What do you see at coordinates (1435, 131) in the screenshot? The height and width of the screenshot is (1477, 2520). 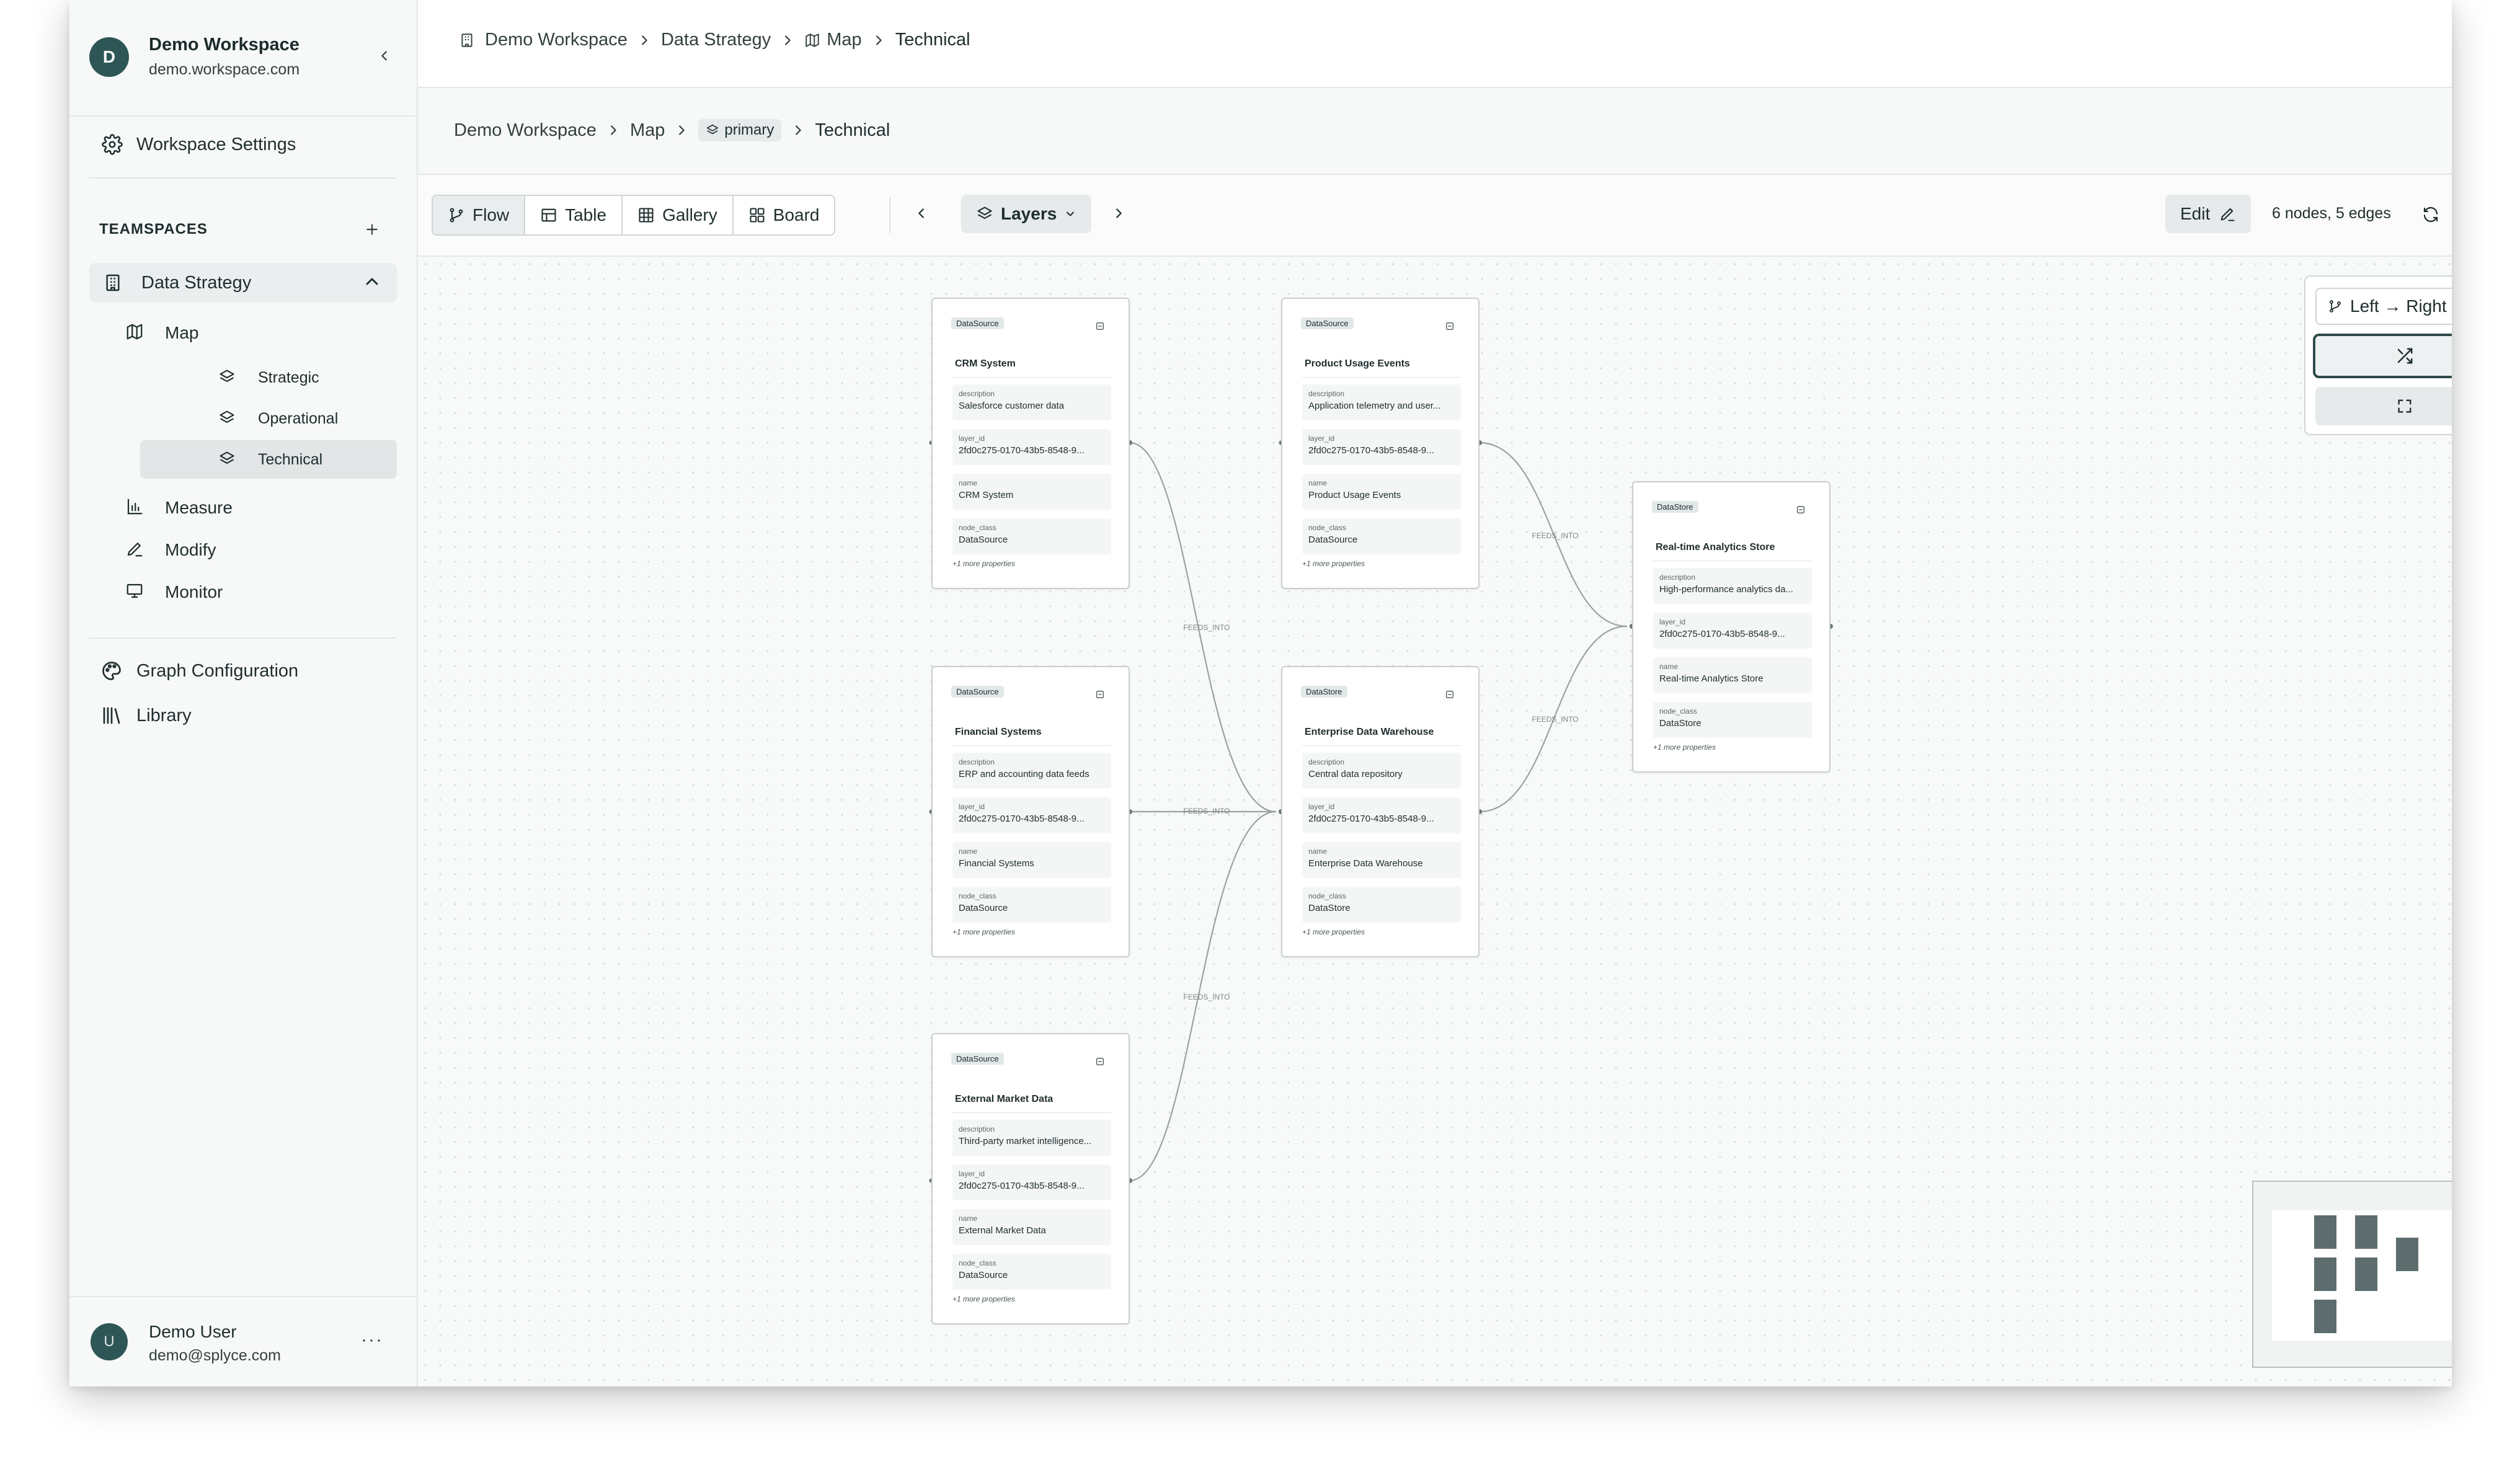 I see `layer-breadcrumb-bar: Demo Workspace Map primary Technical` at bounding box center [1435, 131].